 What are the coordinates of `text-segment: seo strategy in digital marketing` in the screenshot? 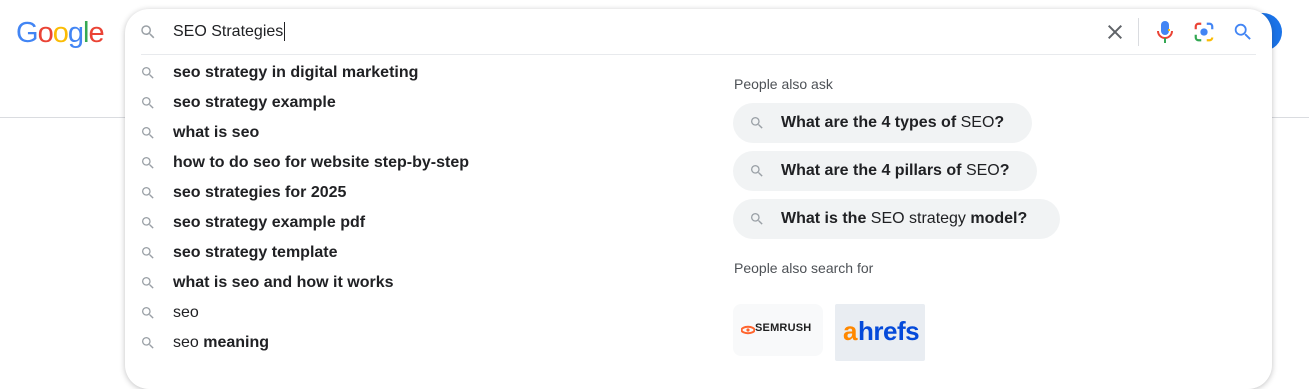 It's located at (296, 72).